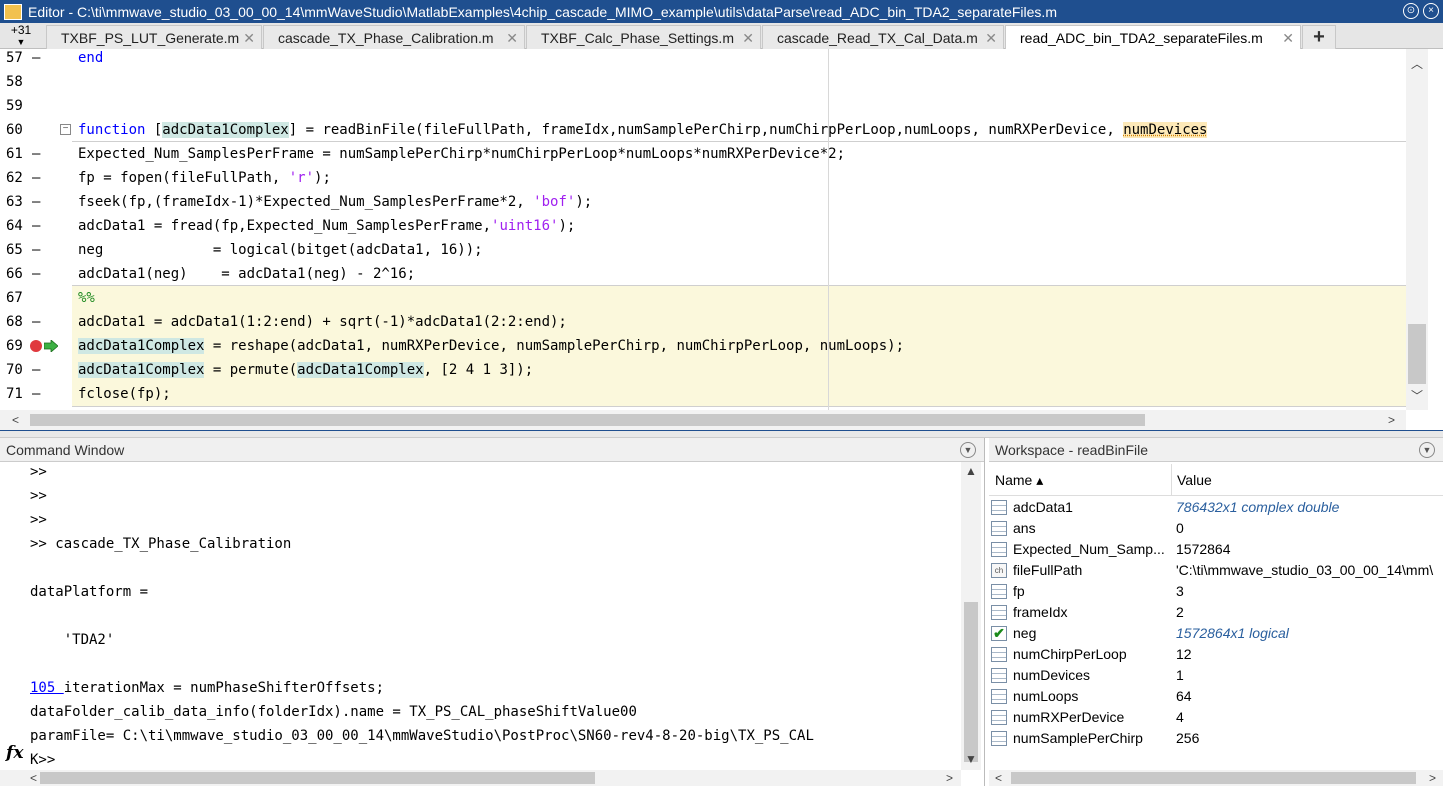 This screenshot has width=1443, height=786. Describe the element at coordinates (883, 37) in the screenshot. I see `tab-cascade-read-tx-cal-data: cascade_Read_TX_Cal_Data.m ✕` at that location.